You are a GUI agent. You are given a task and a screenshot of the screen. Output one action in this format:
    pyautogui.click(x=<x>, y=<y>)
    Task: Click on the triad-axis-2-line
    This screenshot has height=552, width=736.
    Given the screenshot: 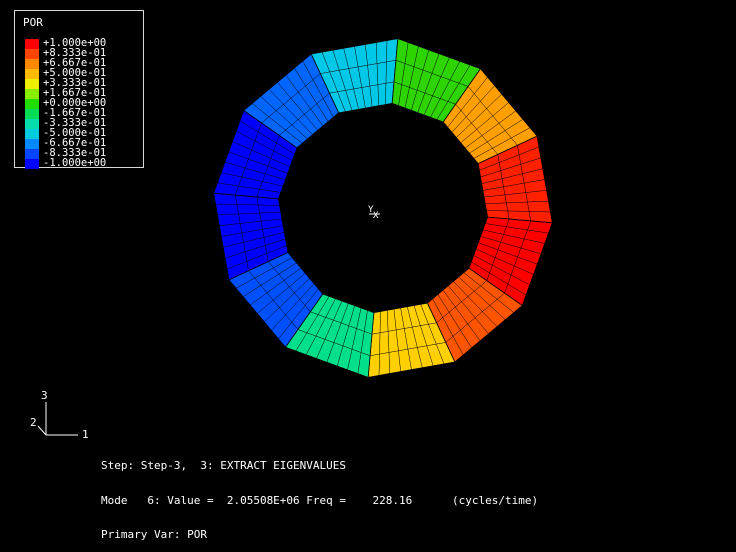 What is the action you would take?
    pyautogui.click(x=42, y=430)
    